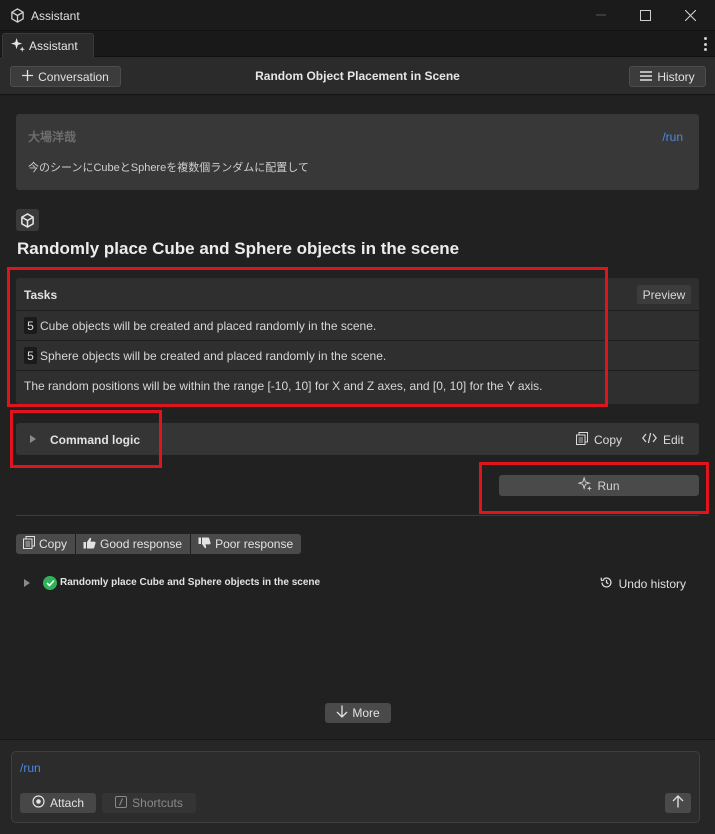  Describe the element at coordinates (645, 15) in the screenshot. I see `maximize-icon` at that location.